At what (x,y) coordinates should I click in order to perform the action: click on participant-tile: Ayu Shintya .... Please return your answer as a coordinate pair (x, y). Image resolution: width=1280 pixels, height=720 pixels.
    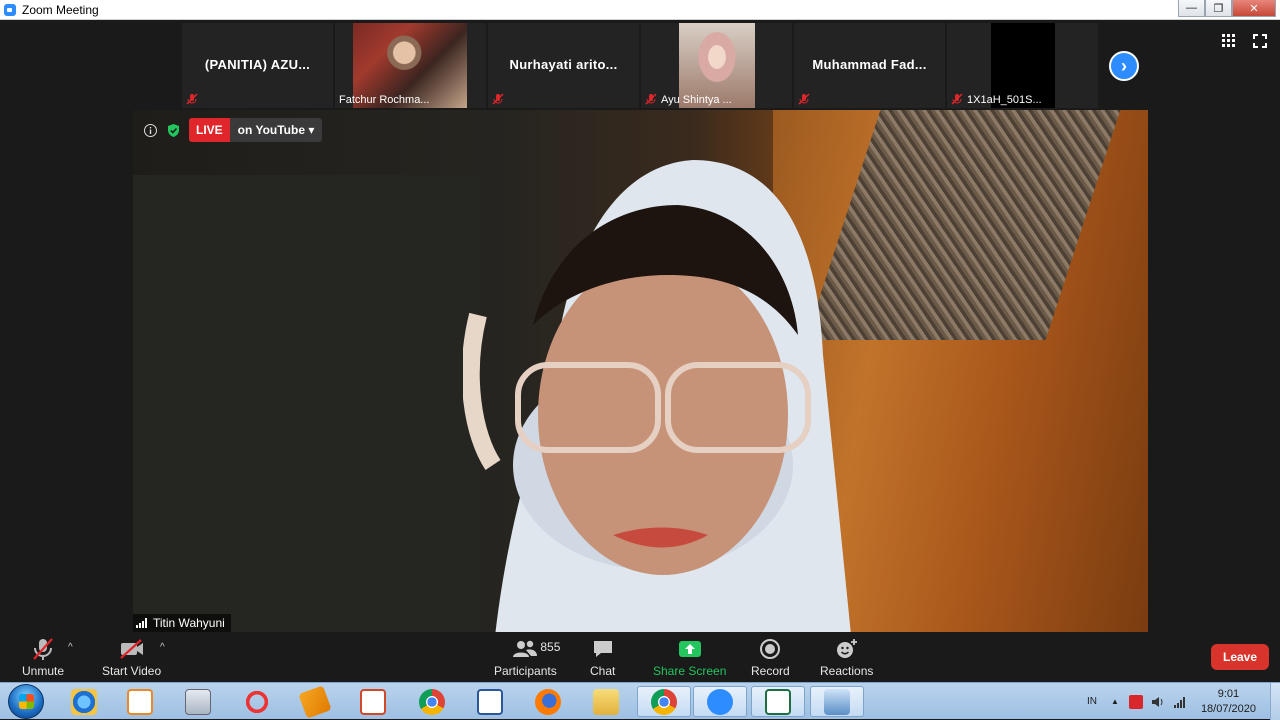
    Looking at the image, I should click on (716, 65).